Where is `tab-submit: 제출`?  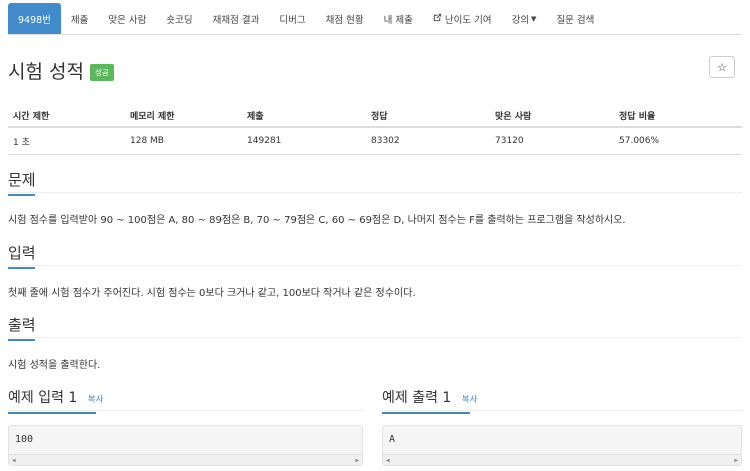
tab-submit: 제출 is located at coordinates (79, 18).